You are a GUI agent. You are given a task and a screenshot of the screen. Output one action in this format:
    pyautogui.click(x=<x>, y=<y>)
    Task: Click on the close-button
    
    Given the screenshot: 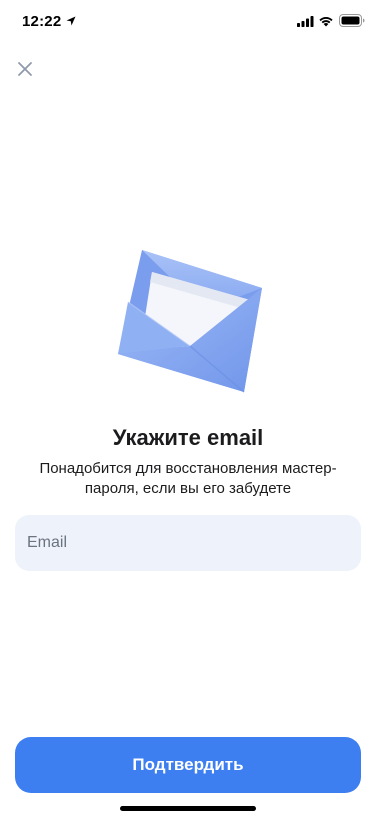 What is the action you would take?
    pyautogui.click(x=25, y=69)
    